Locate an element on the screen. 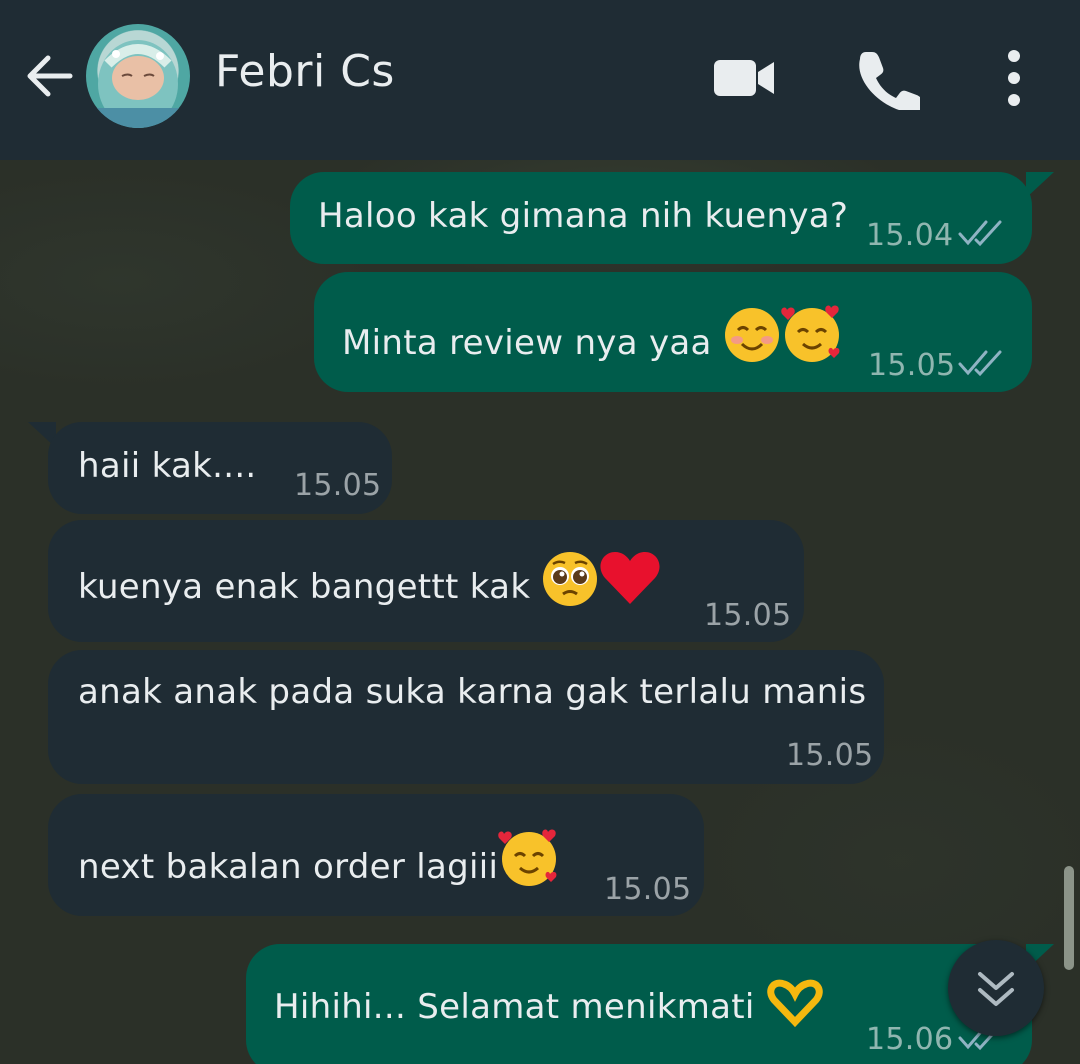 The width and height of the screenshot is (1080, 1064). message-bubble-incoming: next bakalan order lagiii 15.05 is located at coordinates (376, 855).